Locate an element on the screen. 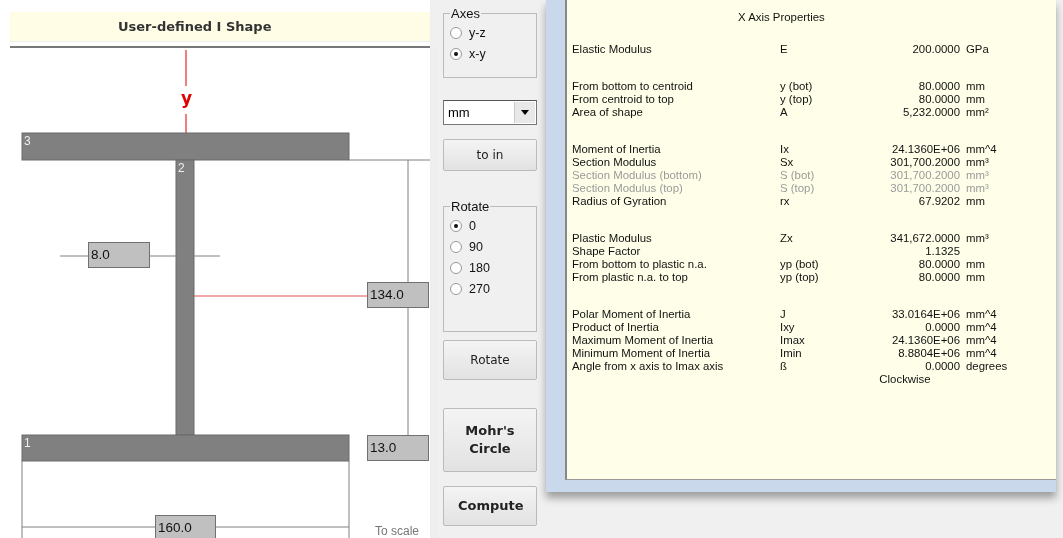 This screenshot has height=538, width=1063. property-label: Area of shape is located at coordinates (608, 112).